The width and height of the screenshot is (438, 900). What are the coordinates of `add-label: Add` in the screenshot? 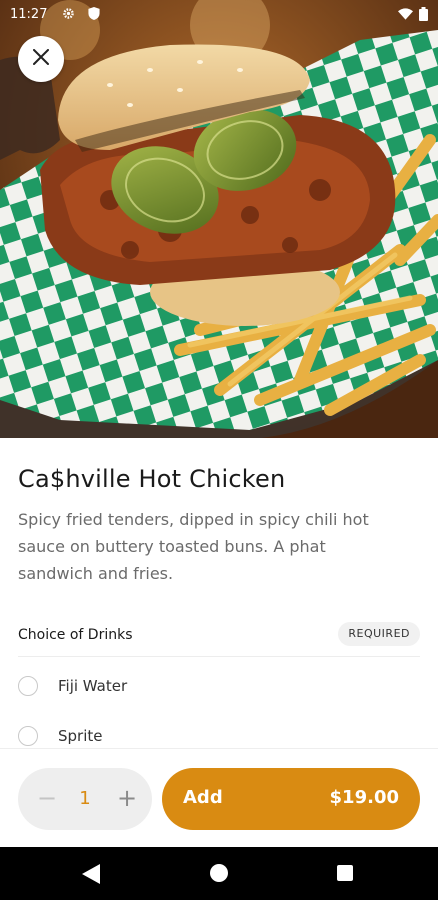 It's located at (203, 797).